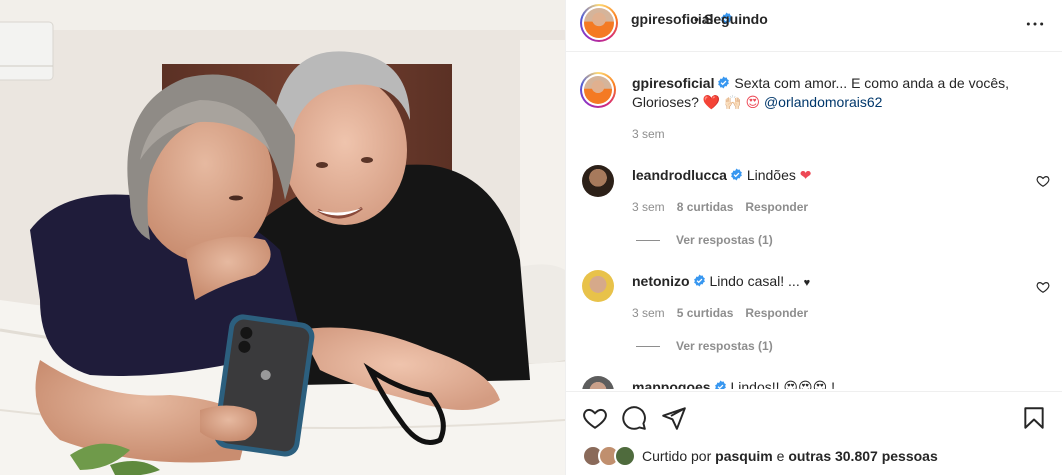 This screenshot has width=1062, height=475. Describe the element at coordinates (648, 134) in the screenshot. I see `caption-timestamp: 3 sem` at that location.